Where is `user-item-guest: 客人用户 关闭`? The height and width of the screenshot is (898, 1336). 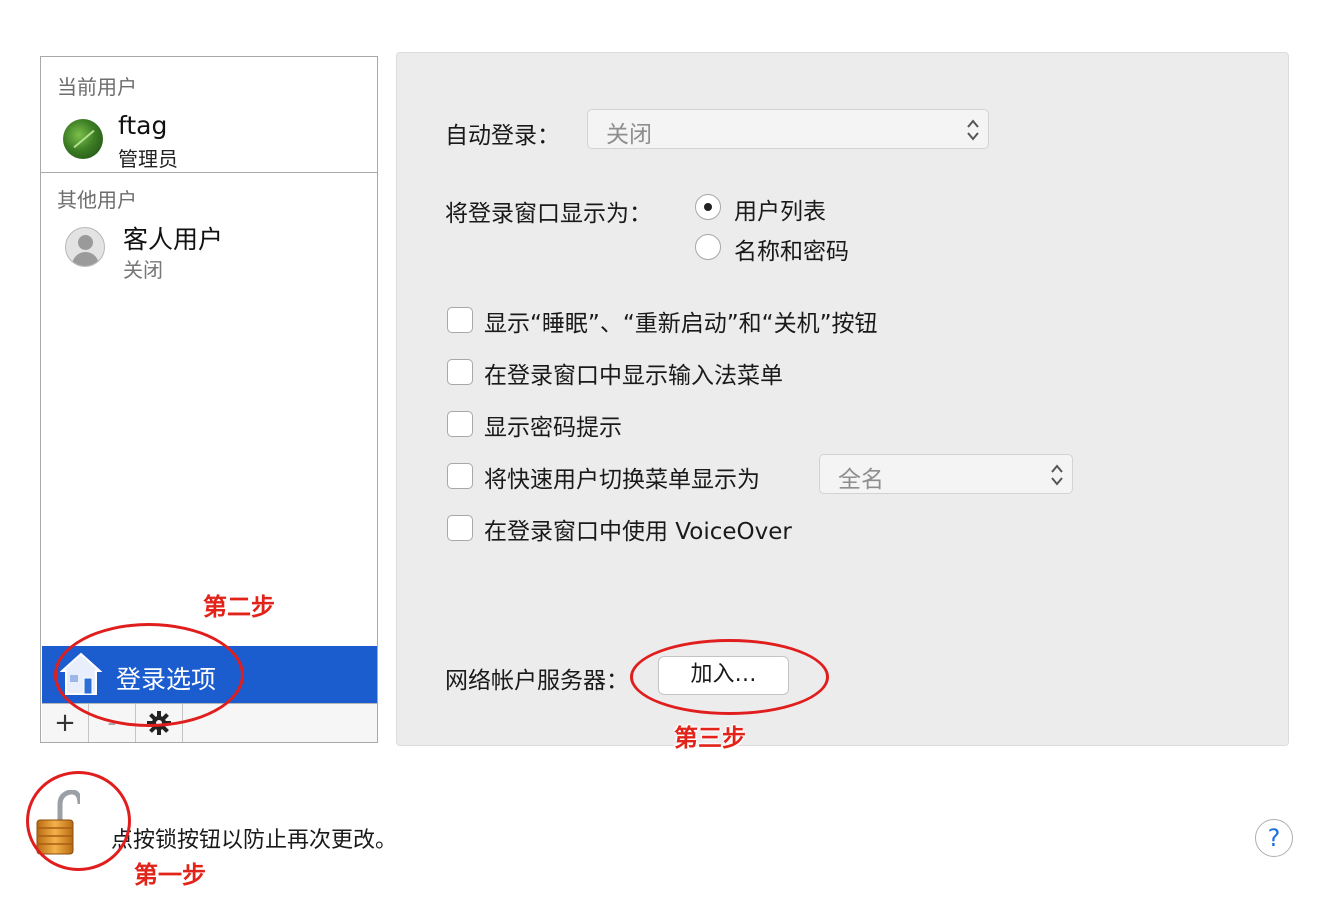
user-item-guest: 客人用户 关闭 is located at coordinates (209, 247).